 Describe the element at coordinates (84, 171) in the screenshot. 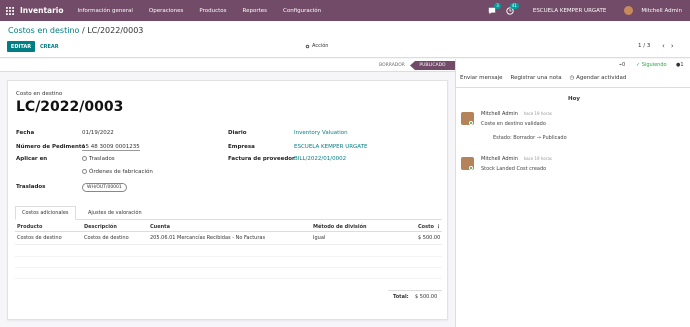

I see `radio-fabricacion` at that location.